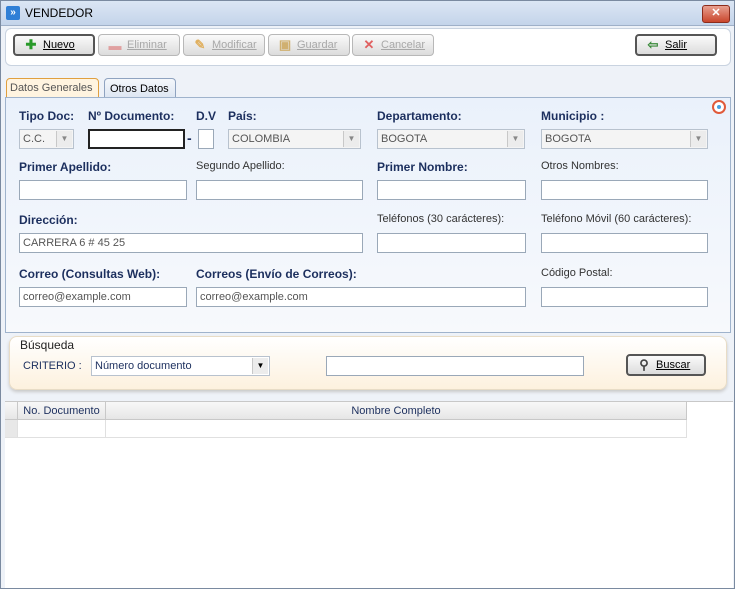  Describe the element at coordinates (279, 190) in the screenshot. I see `segundo-apellido-input` at that location.